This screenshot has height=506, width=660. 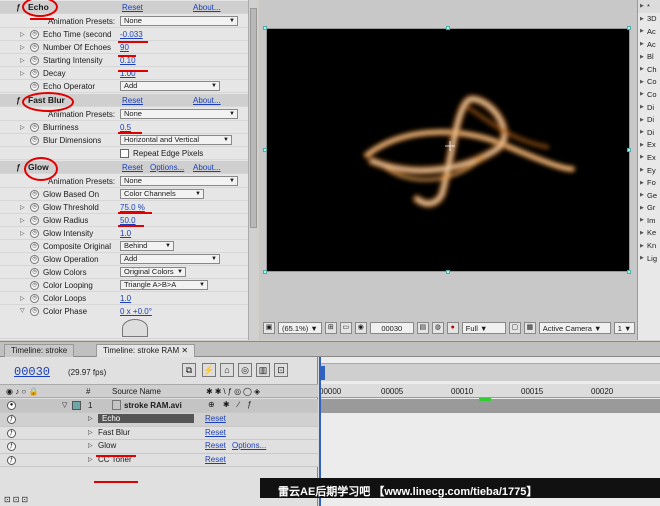 I want to click on time-ruler: 00000 00005 00010 00015 00020, so click(x=489, y=391).